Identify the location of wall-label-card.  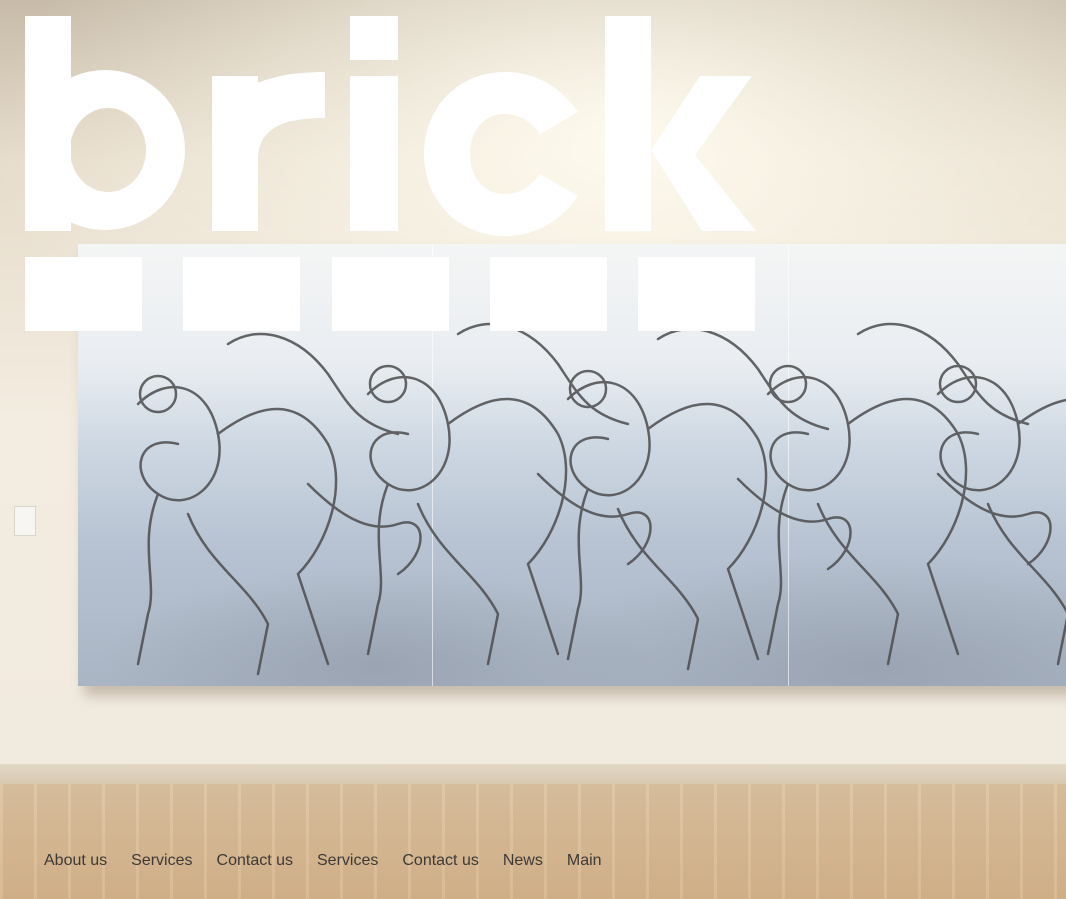
(25, 521).